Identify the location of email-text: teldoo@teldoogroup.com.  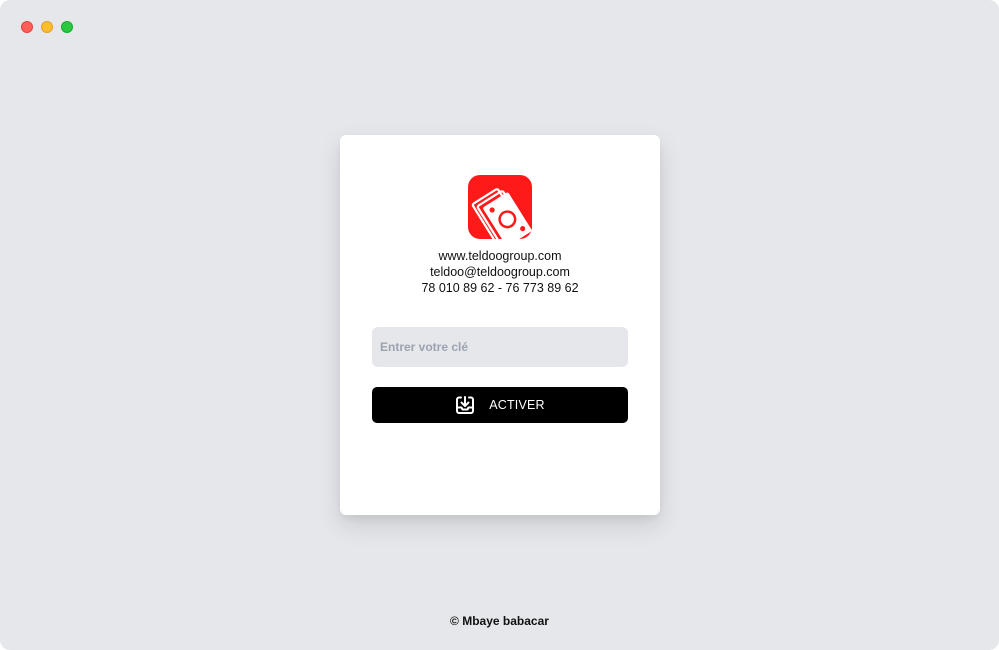
(500, 272).